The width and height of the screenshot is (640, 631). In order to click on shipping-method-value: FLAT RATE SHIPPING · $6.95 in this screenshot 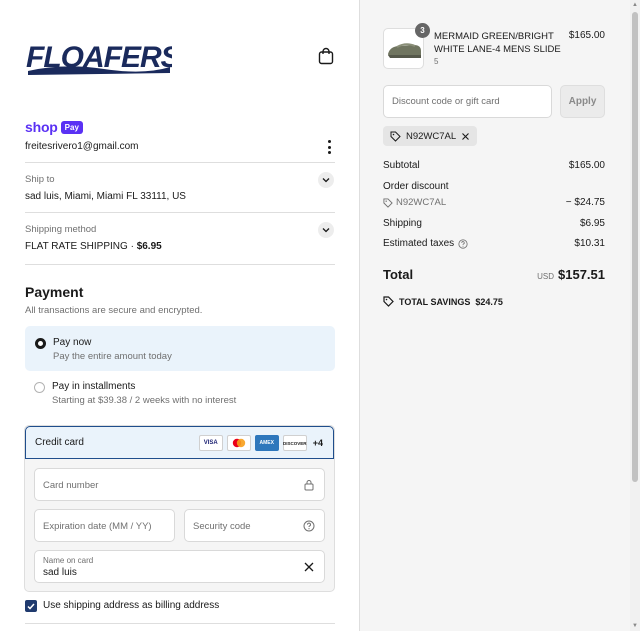, I will do `click(93, 246)`.